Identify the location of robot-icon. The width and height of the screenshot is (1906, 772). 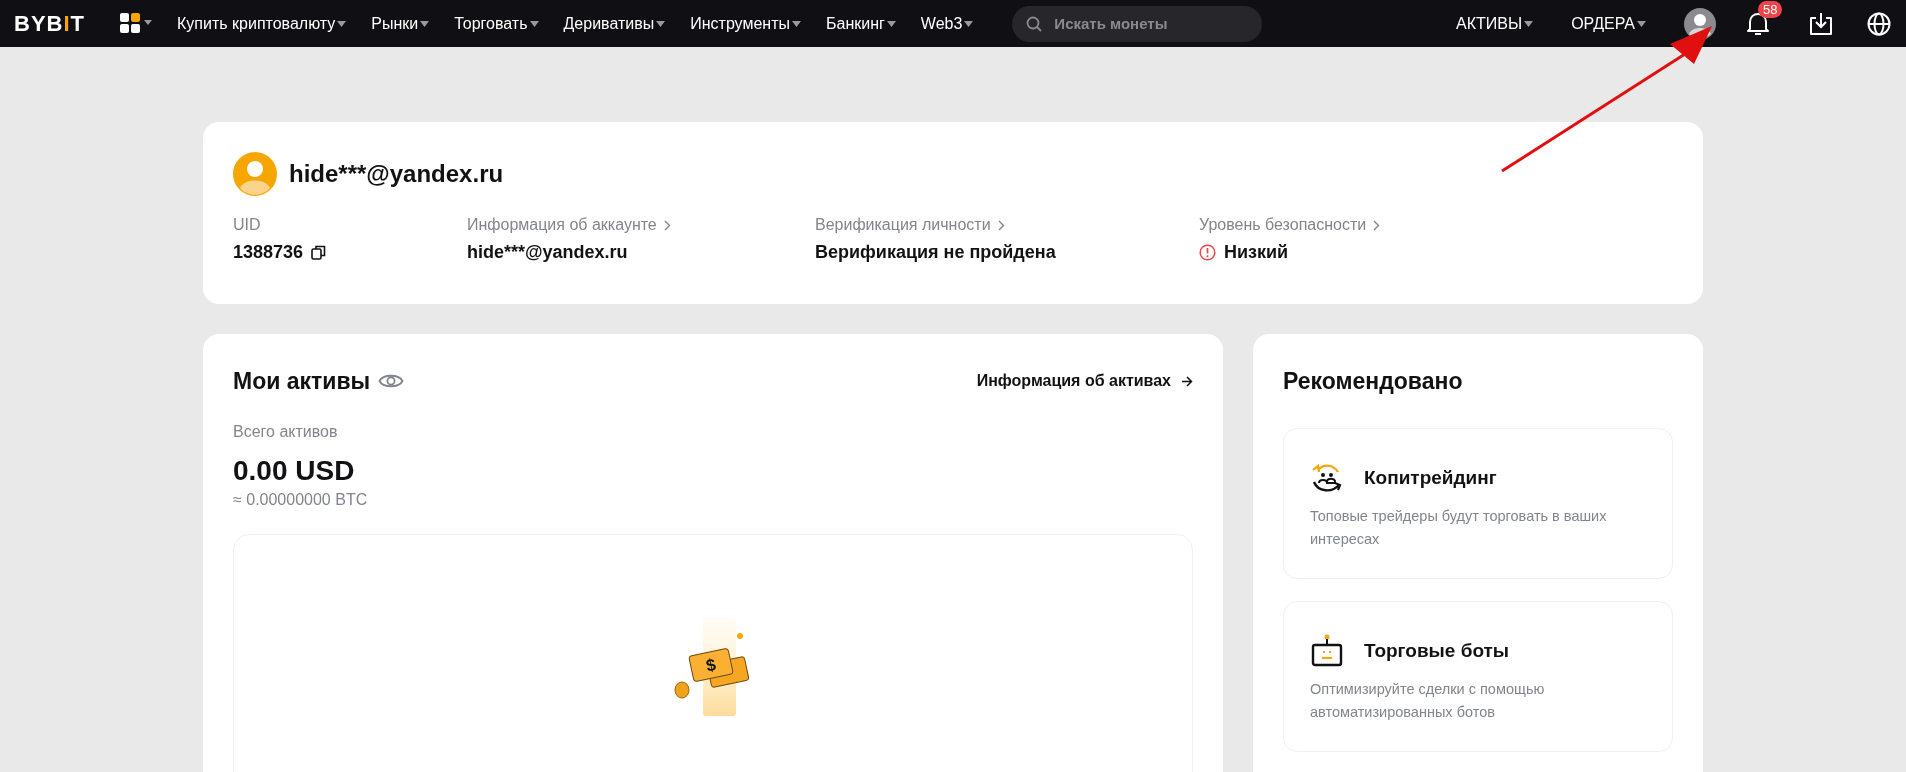
(1327, 651).